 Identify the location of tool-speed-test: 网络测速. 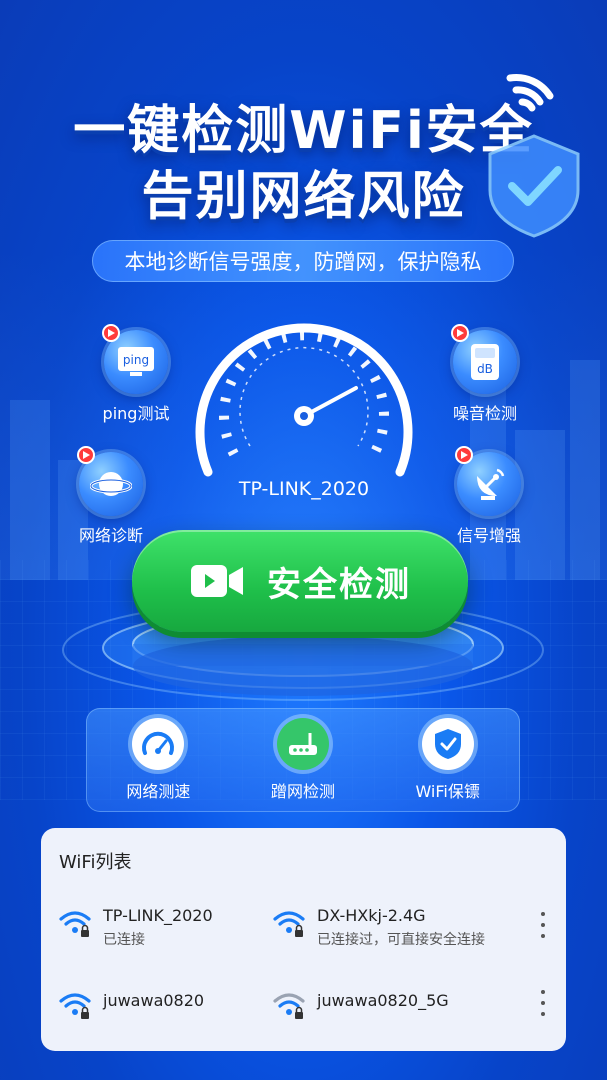
(158, 760).